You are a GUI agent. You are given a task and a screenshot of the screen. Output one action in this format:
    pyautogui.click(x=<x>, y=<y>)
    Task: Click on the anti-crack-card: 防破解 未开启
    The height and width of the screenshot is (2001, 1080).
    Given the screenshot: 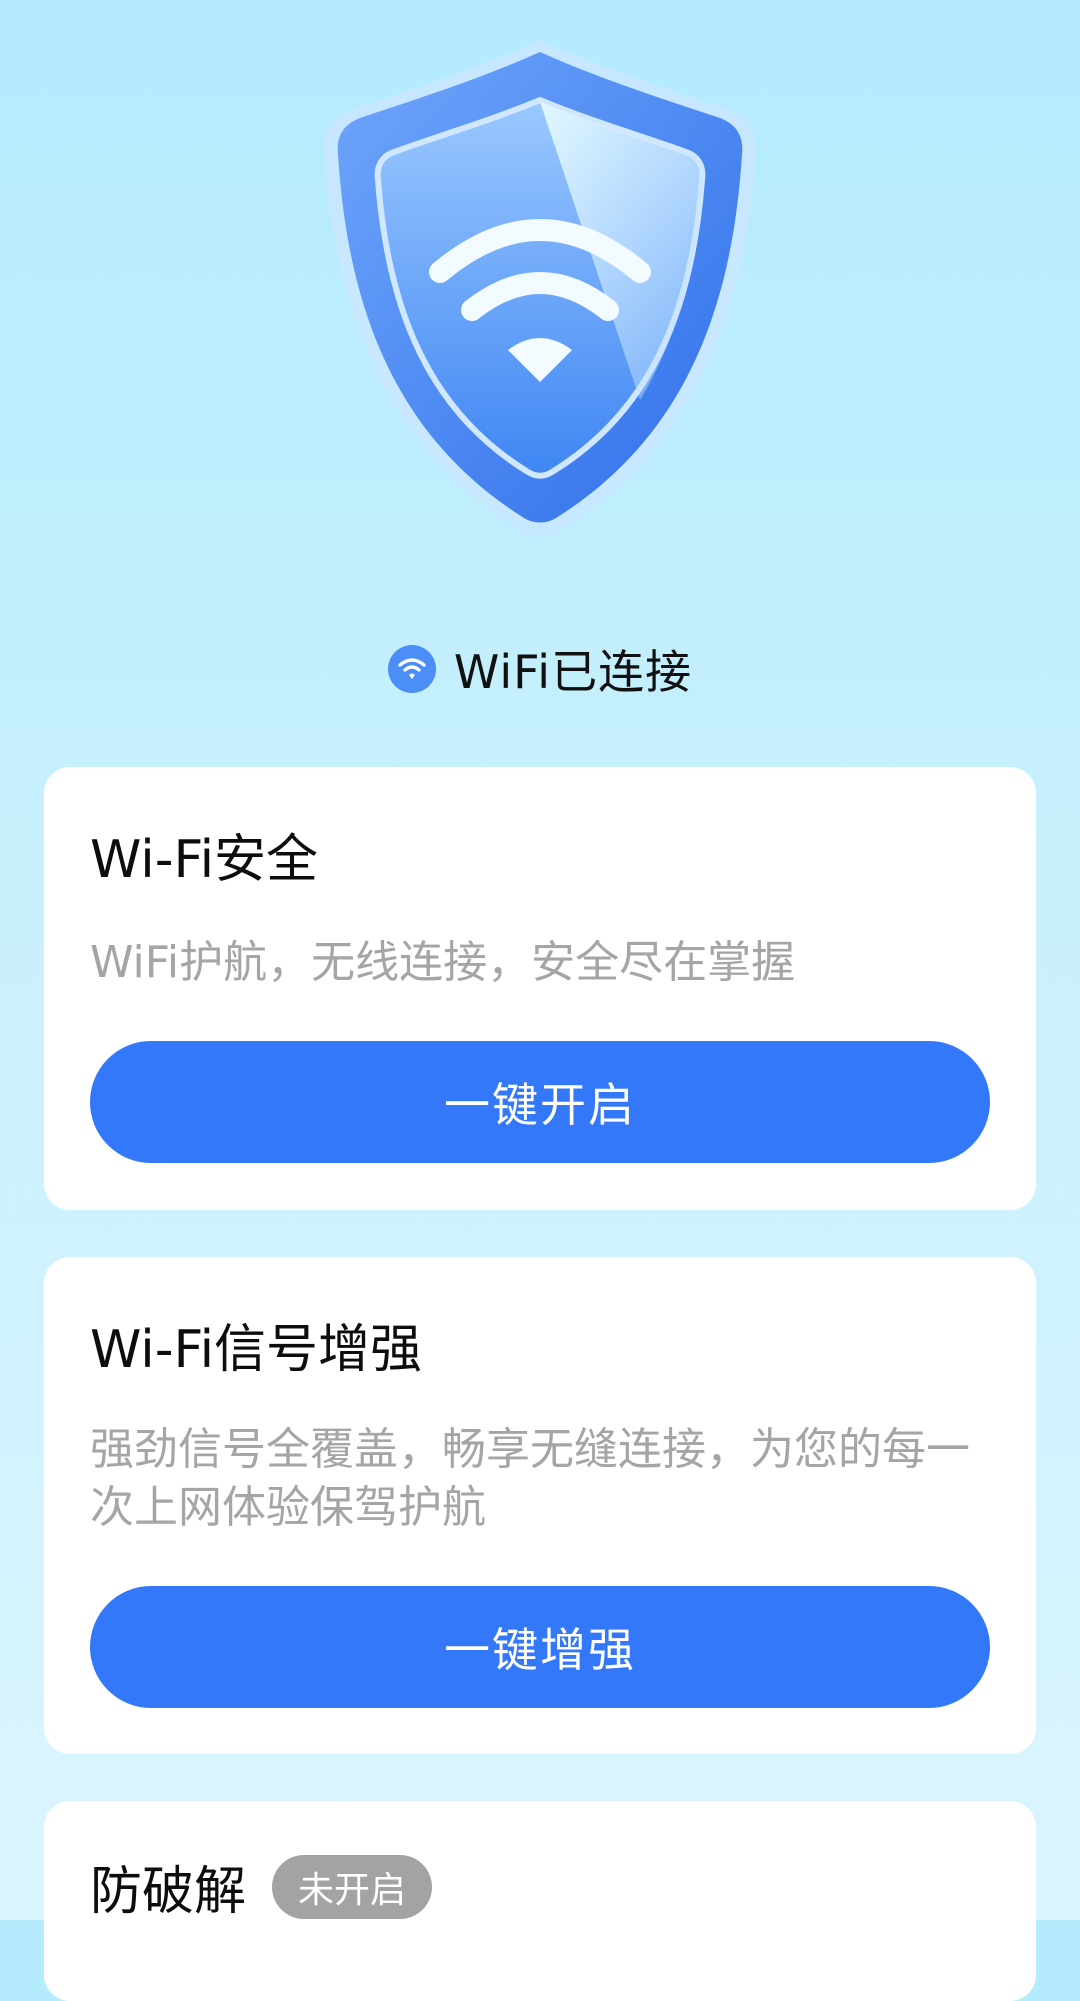 What is the action you would take?
    pyautogui.click(x=540, y=1901)
    